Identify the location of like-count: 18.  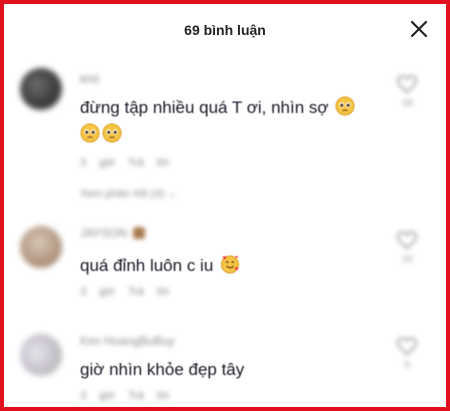
(407, 103).